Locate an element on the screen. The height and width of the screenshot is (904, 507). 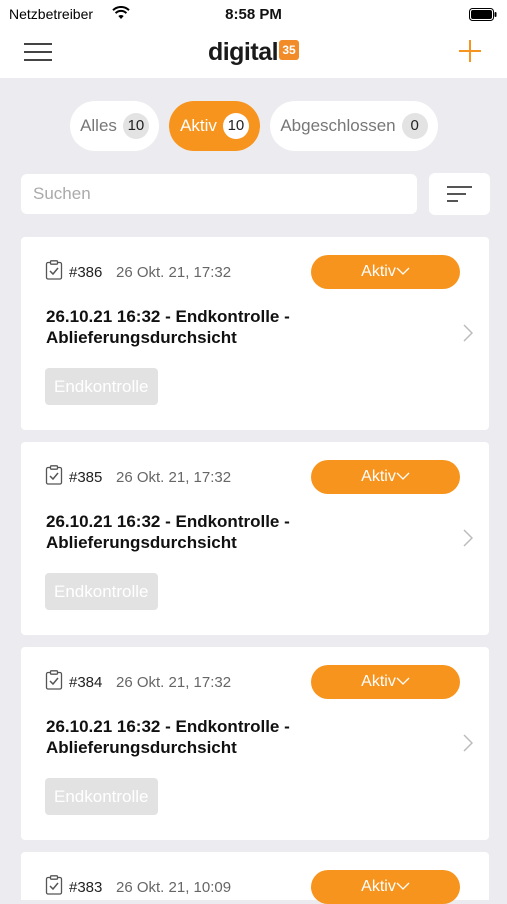
status-bar: Netzbetreiber 8:58 PM is located at coordinates (253, 14).